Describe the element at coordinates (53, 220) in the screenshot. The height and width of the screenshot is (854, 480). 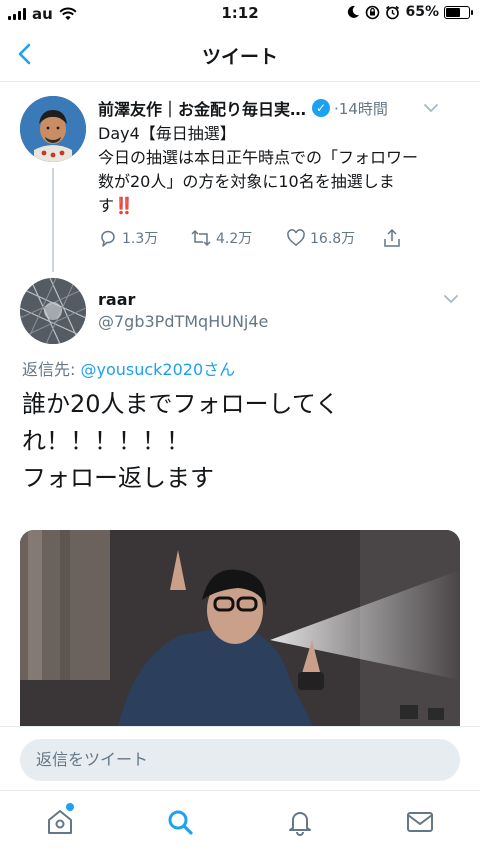
I see `thread-connector` at that location.